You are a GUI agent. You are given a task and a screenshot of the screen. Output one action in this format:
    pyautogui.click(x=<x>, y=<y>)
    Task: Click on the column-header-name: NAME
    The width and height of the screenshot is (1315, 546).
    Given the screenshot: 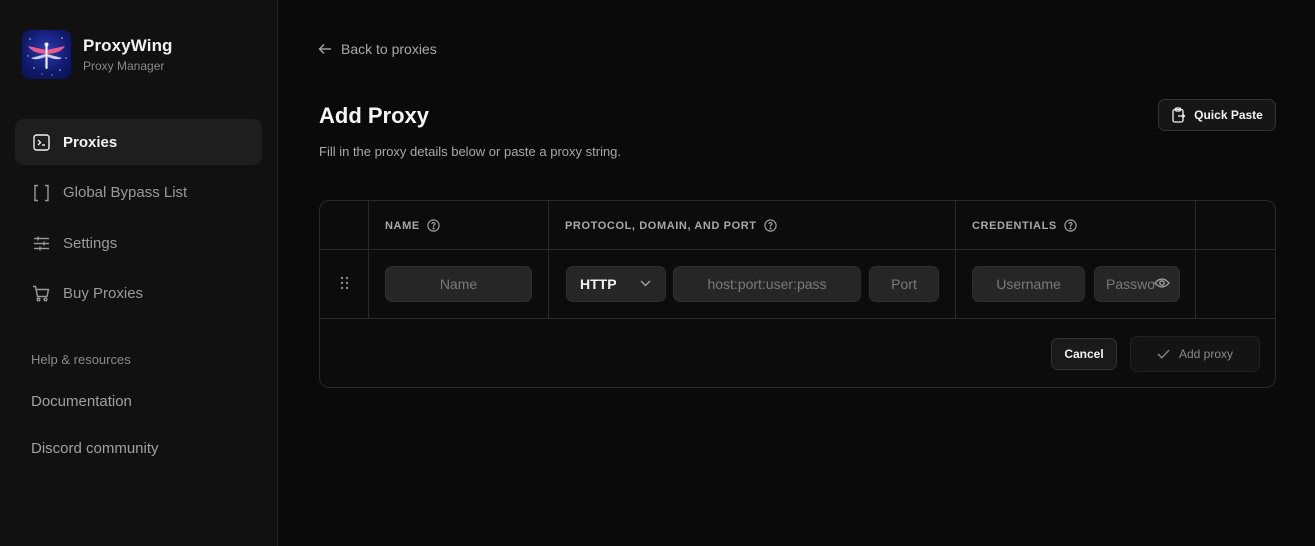 What is the action you would take?
    pyautogui.click(x=412, y=225)
    